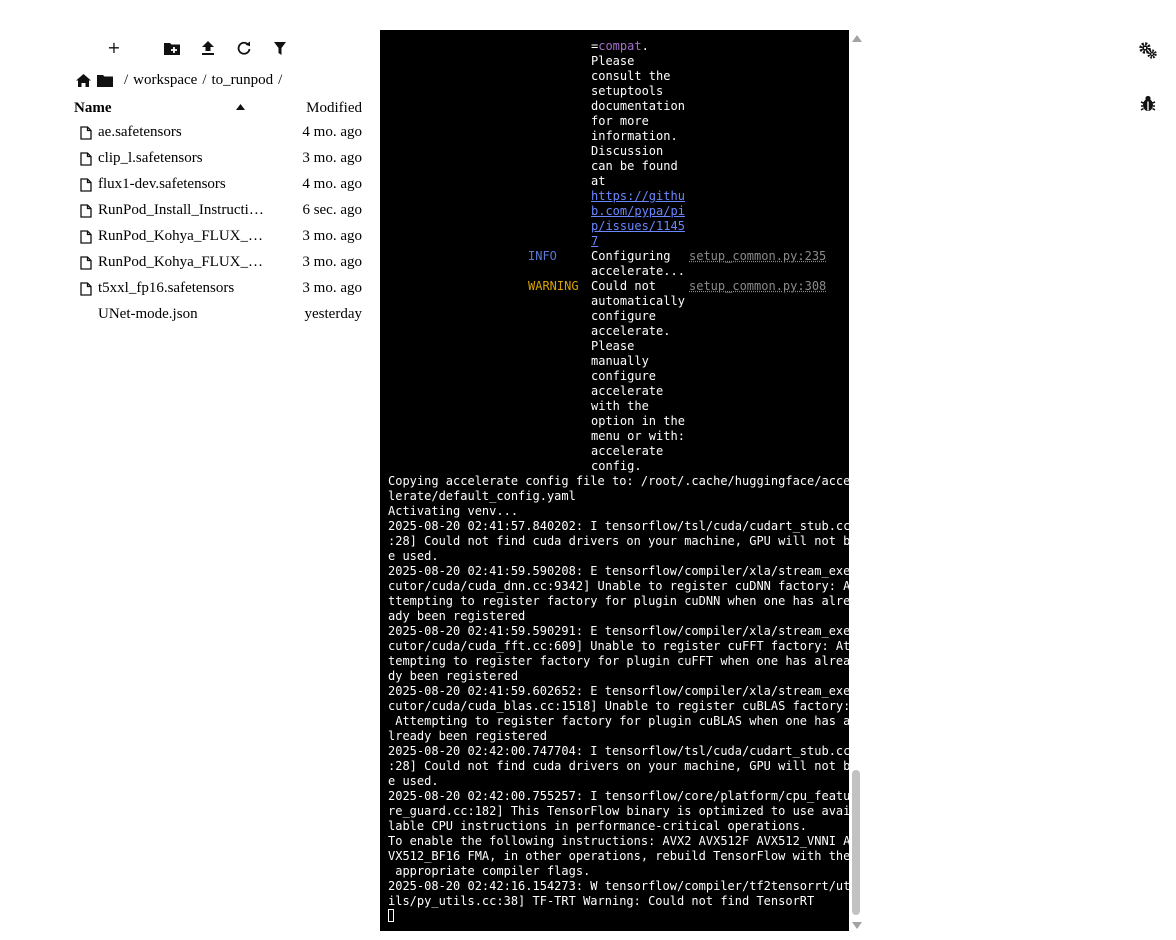  I want to click on info-source-link: setup_common.py:235, so click(757, 256).